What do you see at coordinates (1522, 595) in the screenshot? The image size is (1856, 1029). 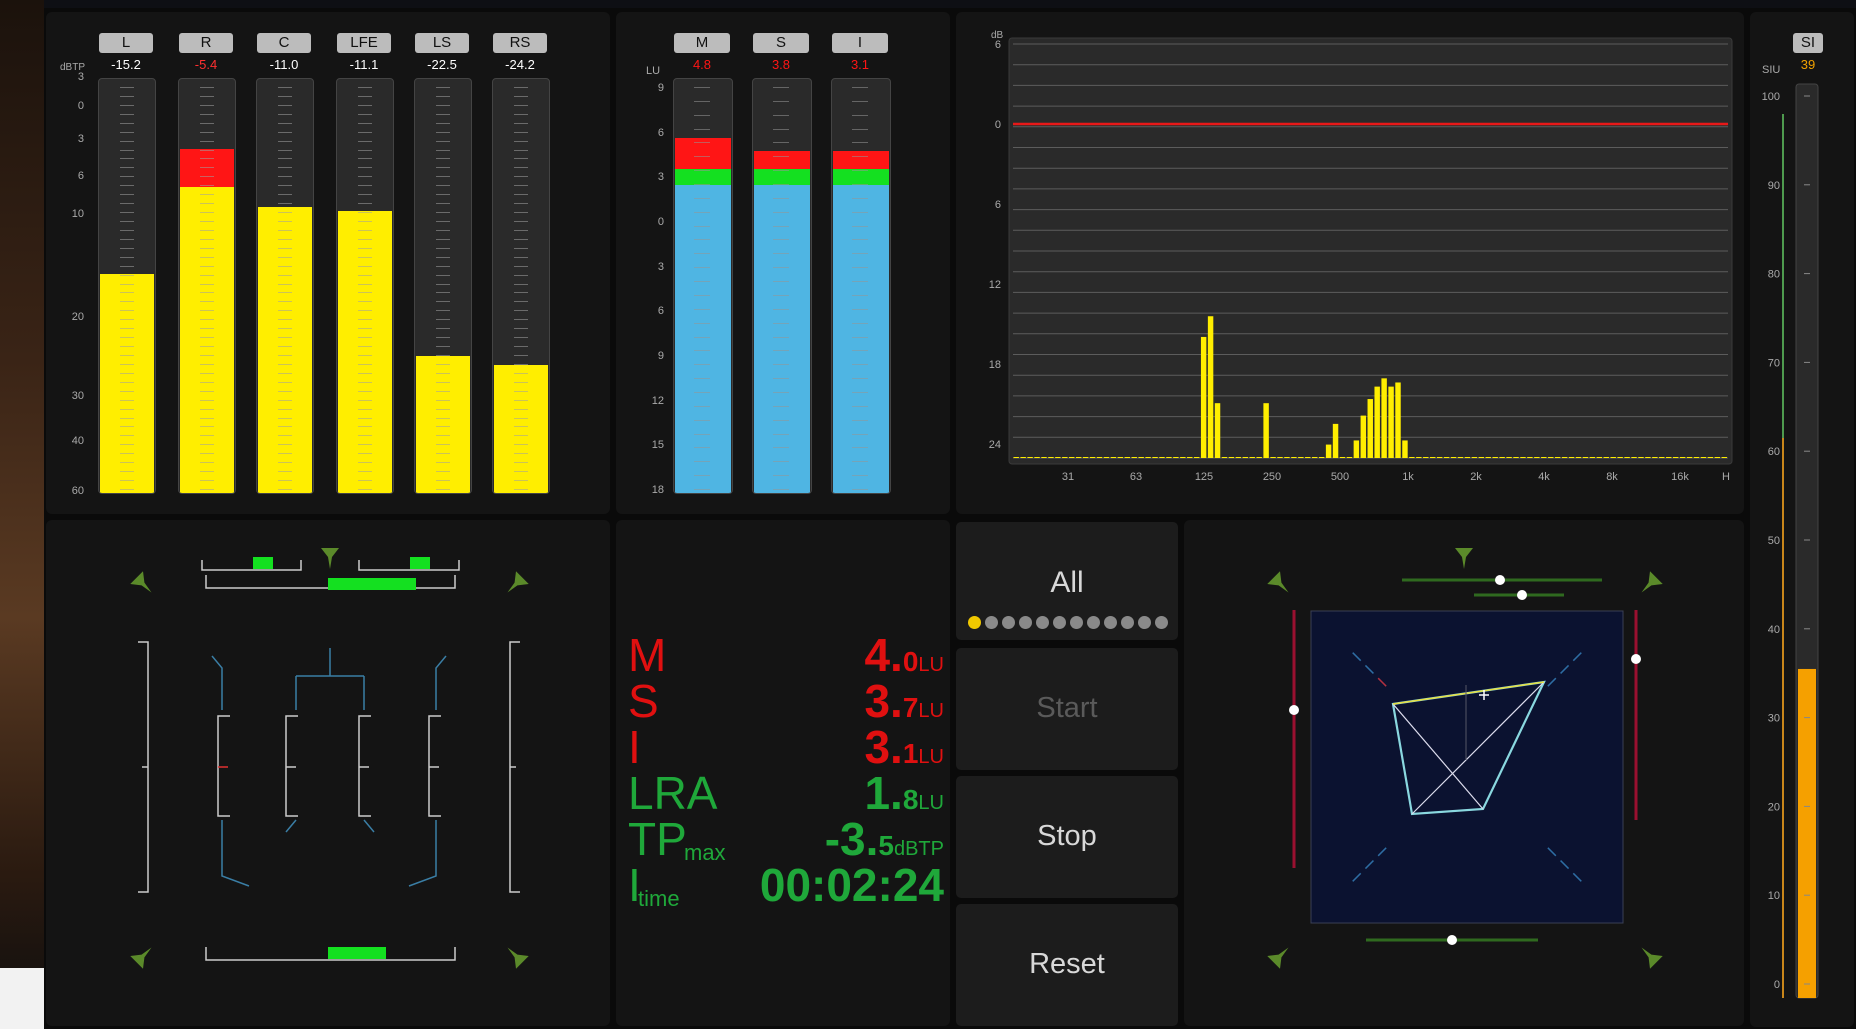 I see `offset-slider-handle` at bounding box center [1522, 595].